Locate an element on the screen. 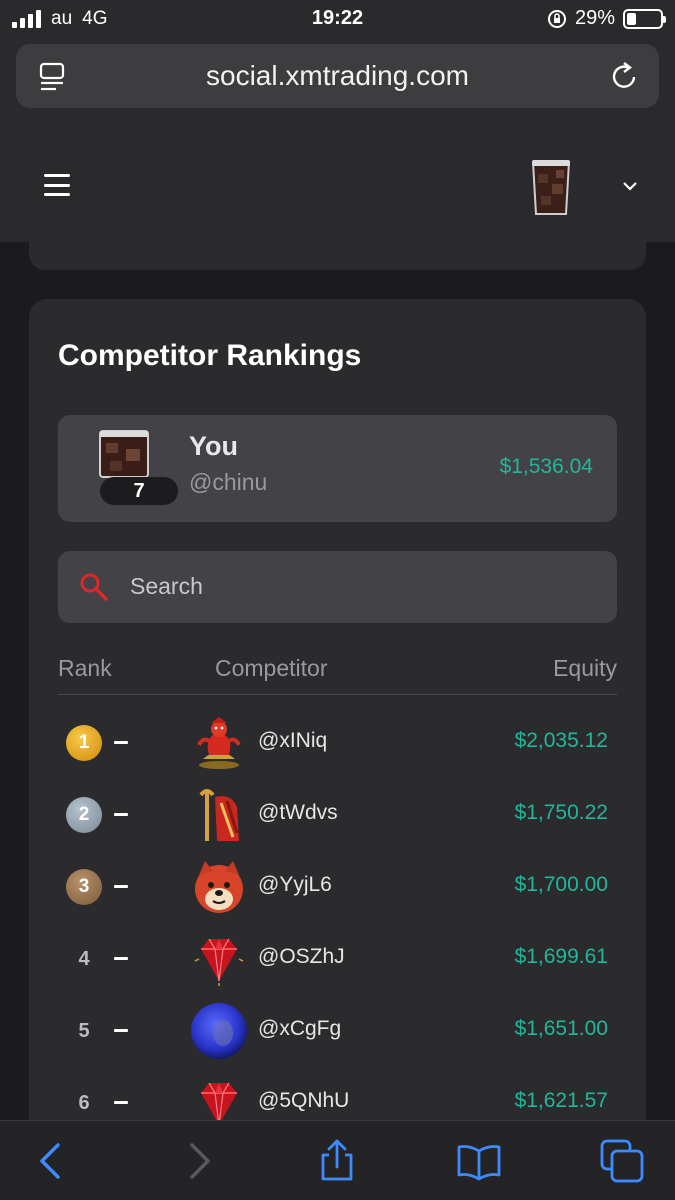  browser-toolbar is located at coordinates (337, 1160).